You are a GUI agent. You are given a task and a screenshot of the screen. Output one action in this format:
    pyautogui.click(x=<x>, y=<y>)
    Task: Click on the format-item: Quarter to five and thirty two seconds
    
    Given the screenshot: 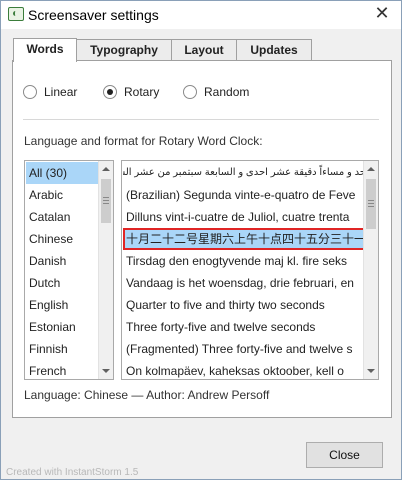 What is the action you would take?
    pyautogui.click(x=244, y=305)
    